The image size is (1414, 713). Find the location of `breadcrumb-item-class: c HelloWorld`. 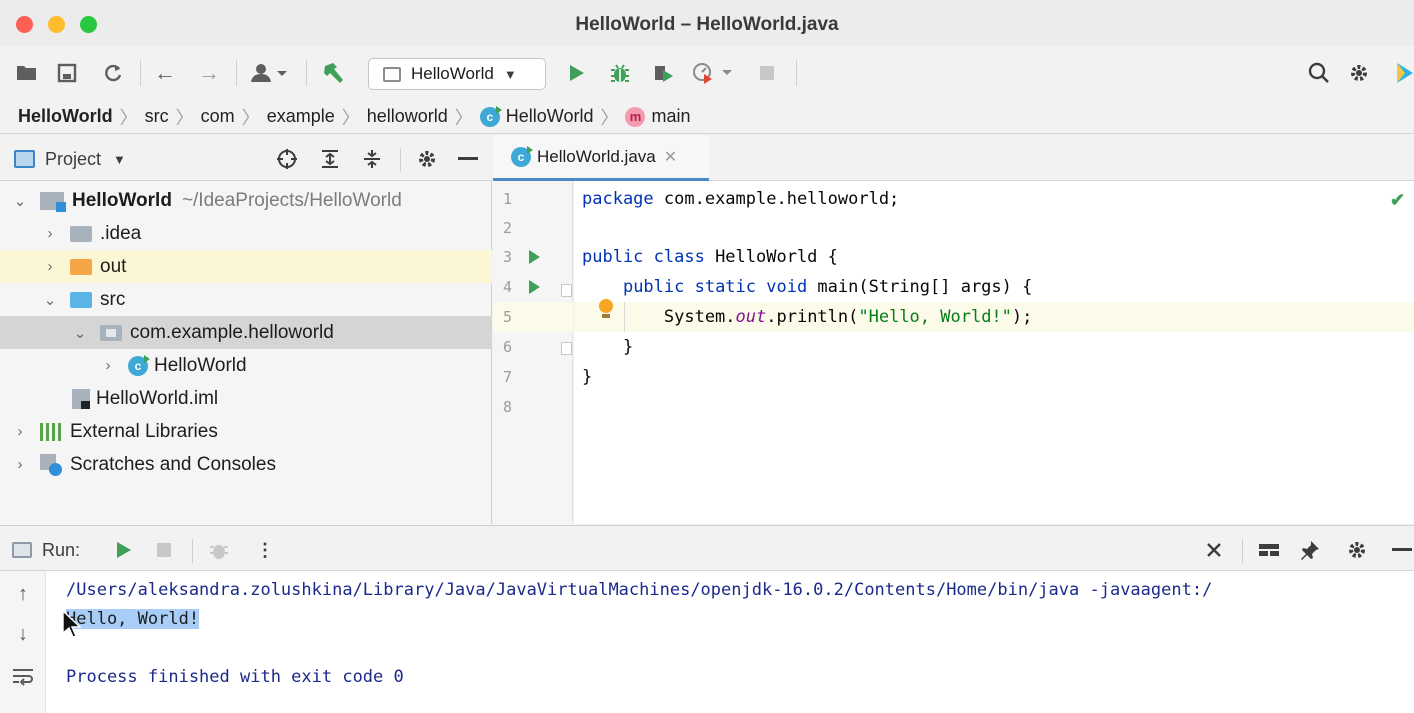

breadcrumb-item-class: c HelloWorld is located at coordinates (536, 116).